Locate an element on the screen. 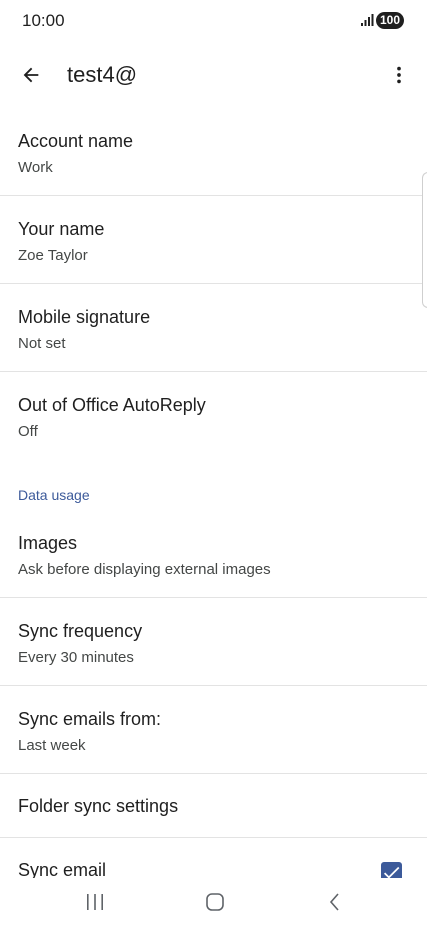 The height and width of the screenshot is (926, 427). more-vert-icon is located at coordinates (399, 75).